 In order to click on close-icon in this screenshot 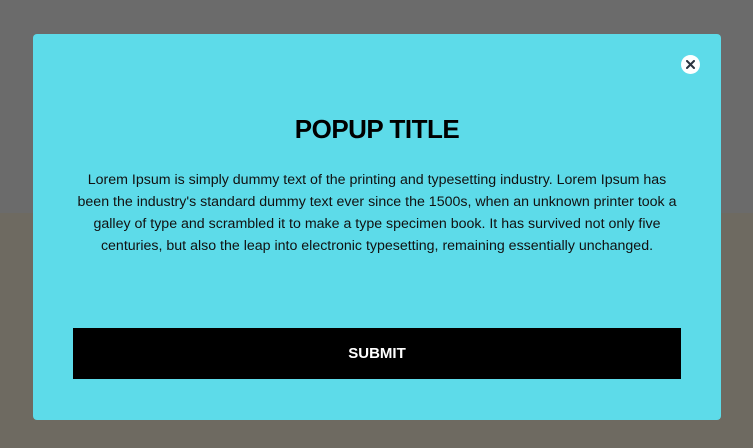, I will do `click(690, 64)`.